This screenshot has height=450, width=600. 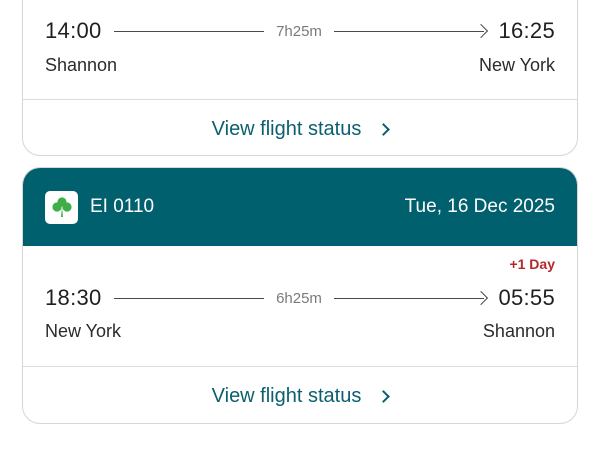 I want to click on duration-line: 7h25m, so click(x=301, y=31).